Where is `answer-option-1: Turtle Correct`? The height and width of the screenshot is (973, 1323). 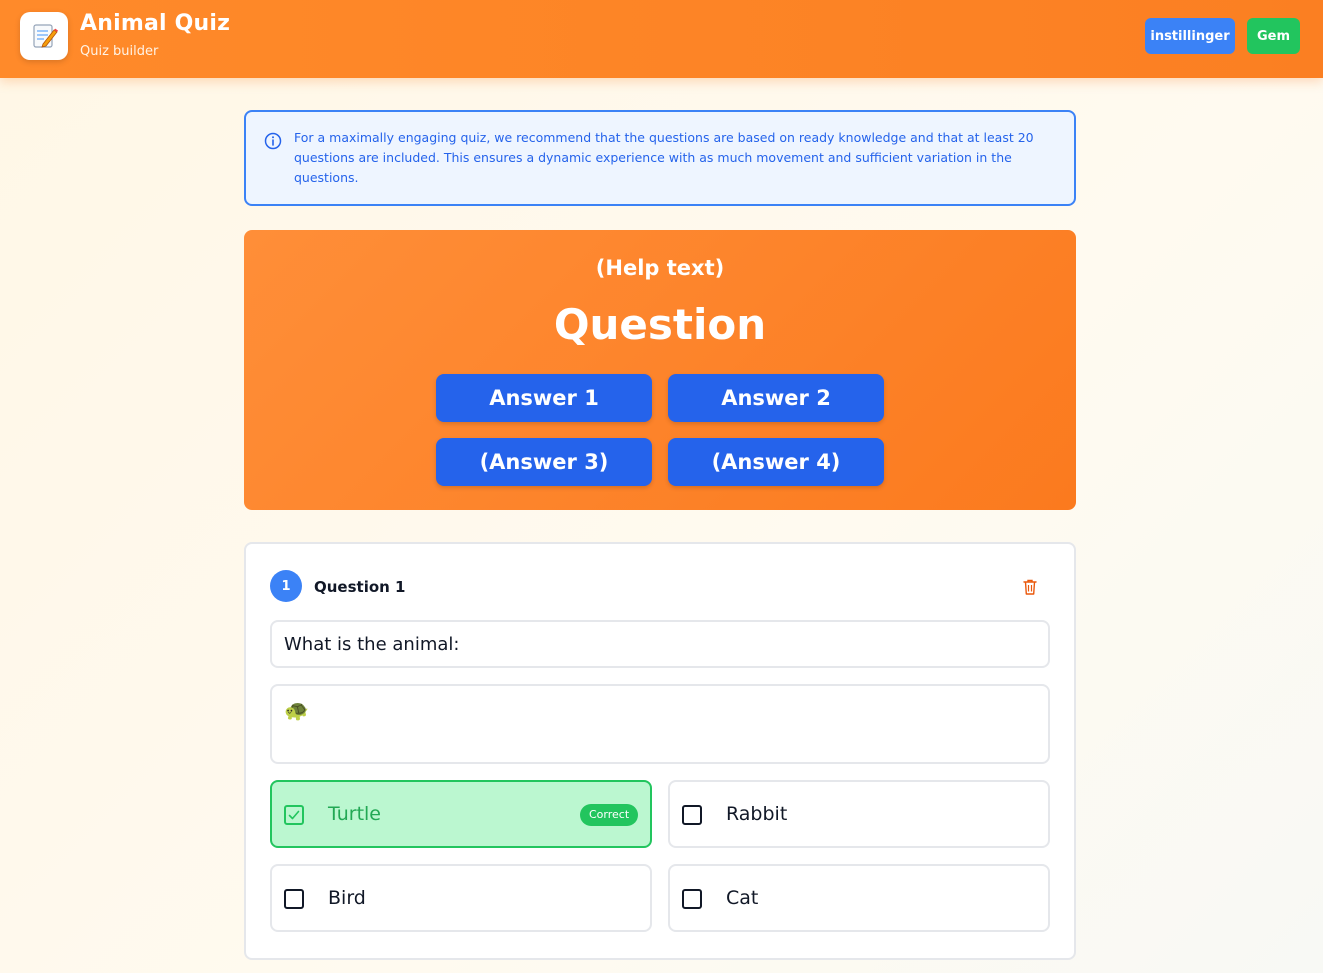 answer-option-1: Turtle Correct is located at coordinates (461, 814).